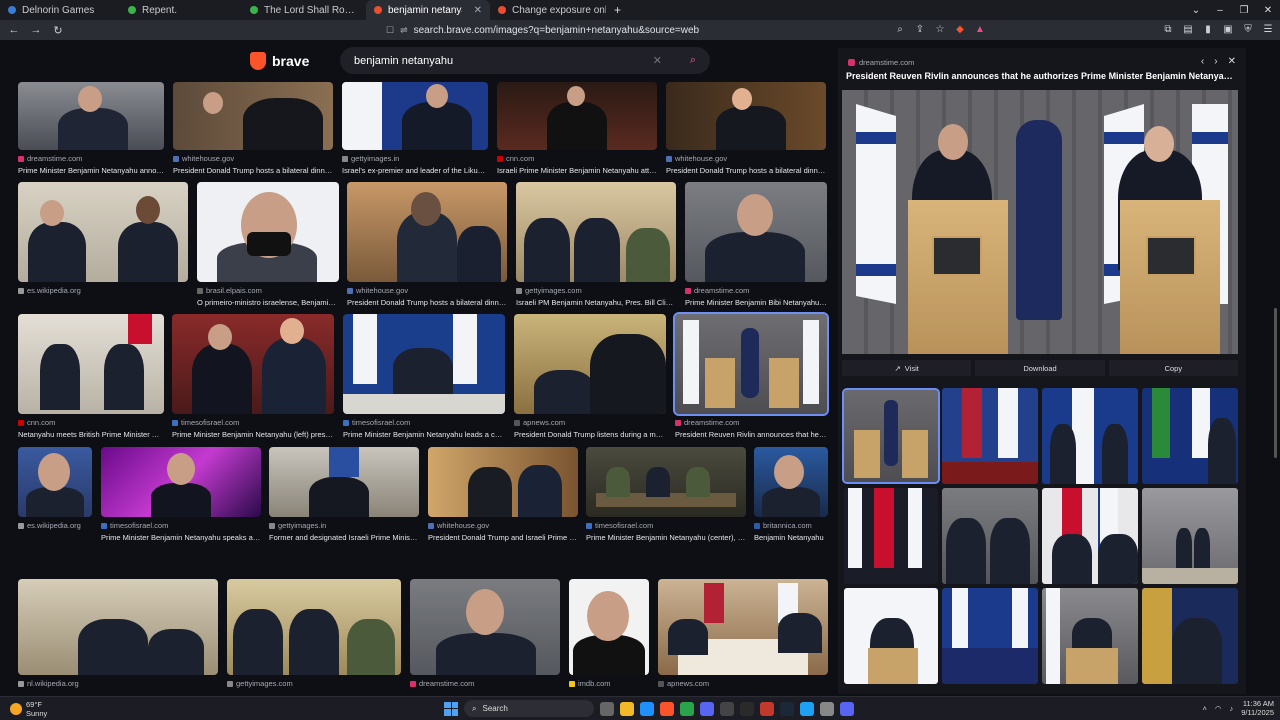 The image size is (1280, 720). Describe the element at coordinates (627, 708) in the screenshot. I see `file-explorer-icon` at that location.